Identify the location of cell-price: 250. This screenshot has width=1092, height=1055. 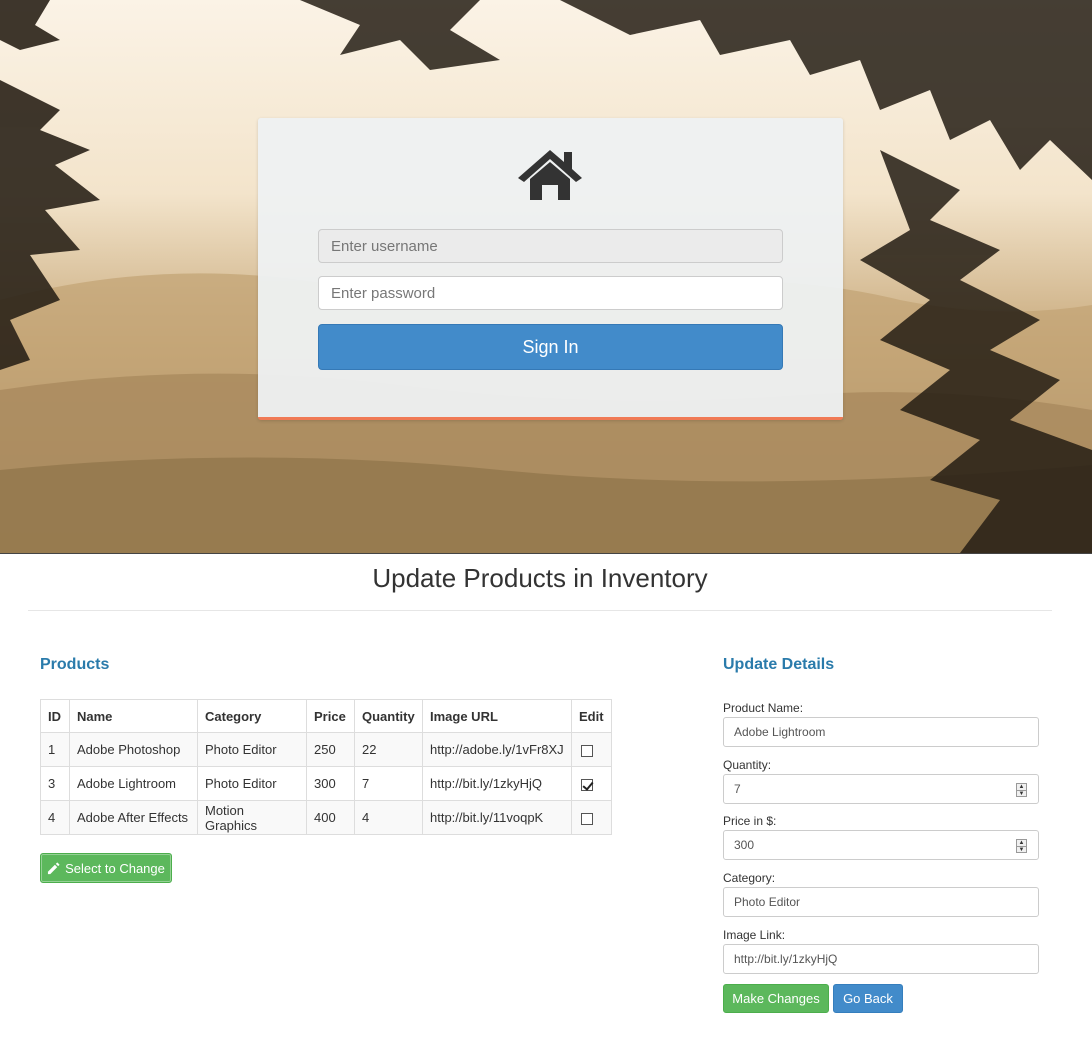
(330, 749).